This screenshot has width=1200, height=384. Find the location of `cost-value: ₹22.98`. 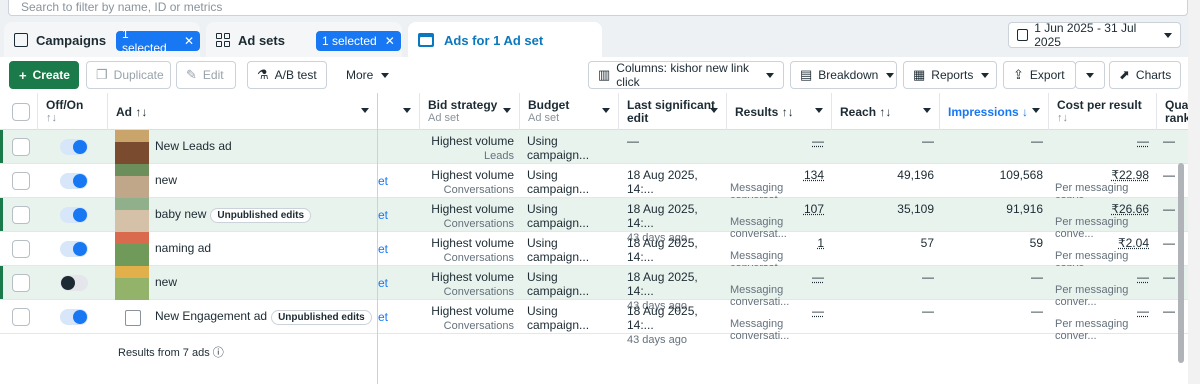

cost-value: ₹22.98 is located at coordinates (1130, 175).